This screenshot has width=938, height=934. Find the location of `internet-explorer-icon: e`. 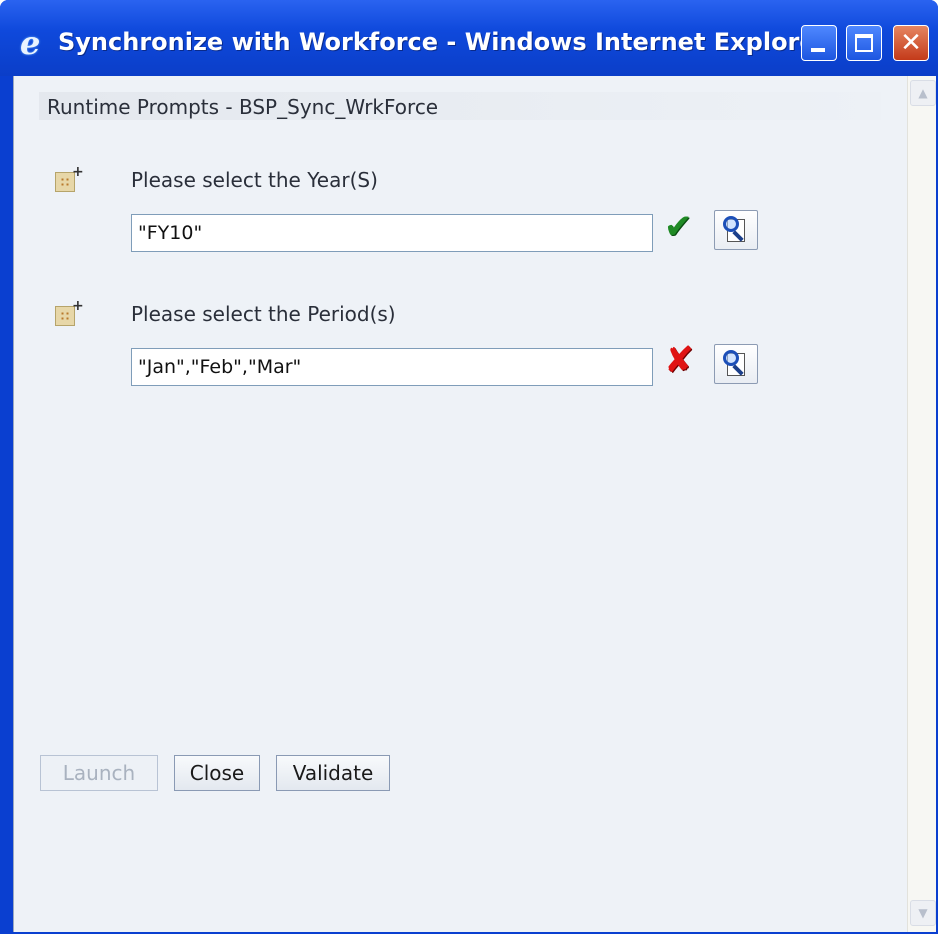

internet-explorer-icon: e is located at coordinates (30, 43).